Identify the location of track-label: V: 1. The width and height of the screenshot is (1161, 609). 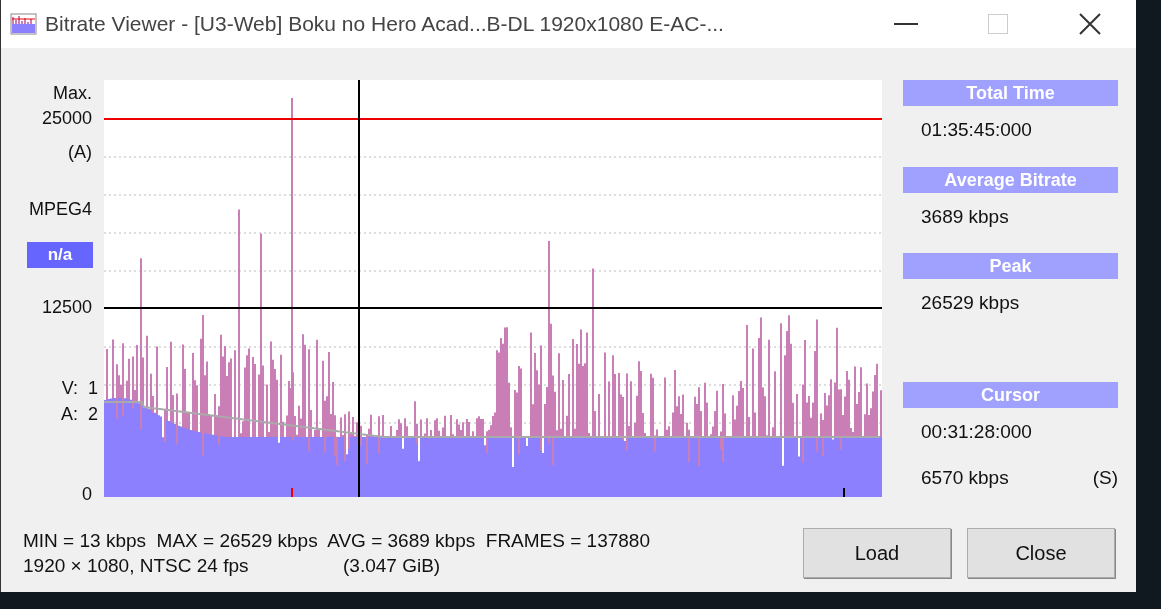
(79, 388).